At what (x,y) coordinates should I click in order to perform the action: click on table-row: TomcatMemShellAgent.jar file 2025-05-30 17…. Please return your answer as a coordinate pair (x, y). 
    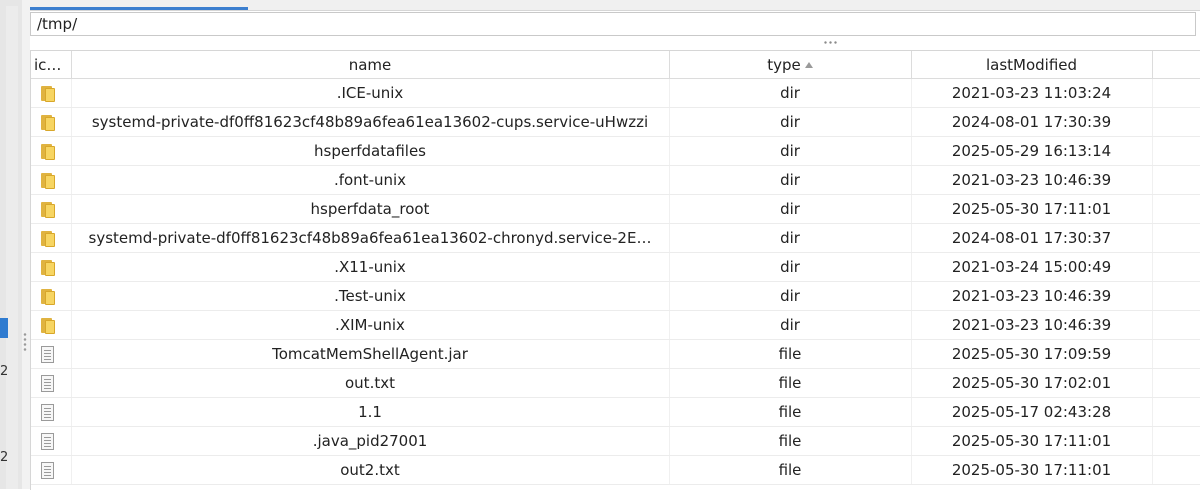
    Looking at the image, I should click on (615, 354).